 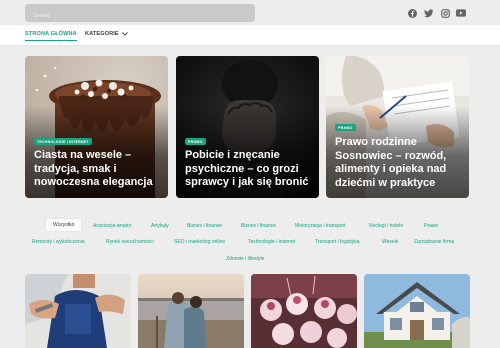 I want to click on post-thumbnail-lake-couple, so click(x=191, y=311).